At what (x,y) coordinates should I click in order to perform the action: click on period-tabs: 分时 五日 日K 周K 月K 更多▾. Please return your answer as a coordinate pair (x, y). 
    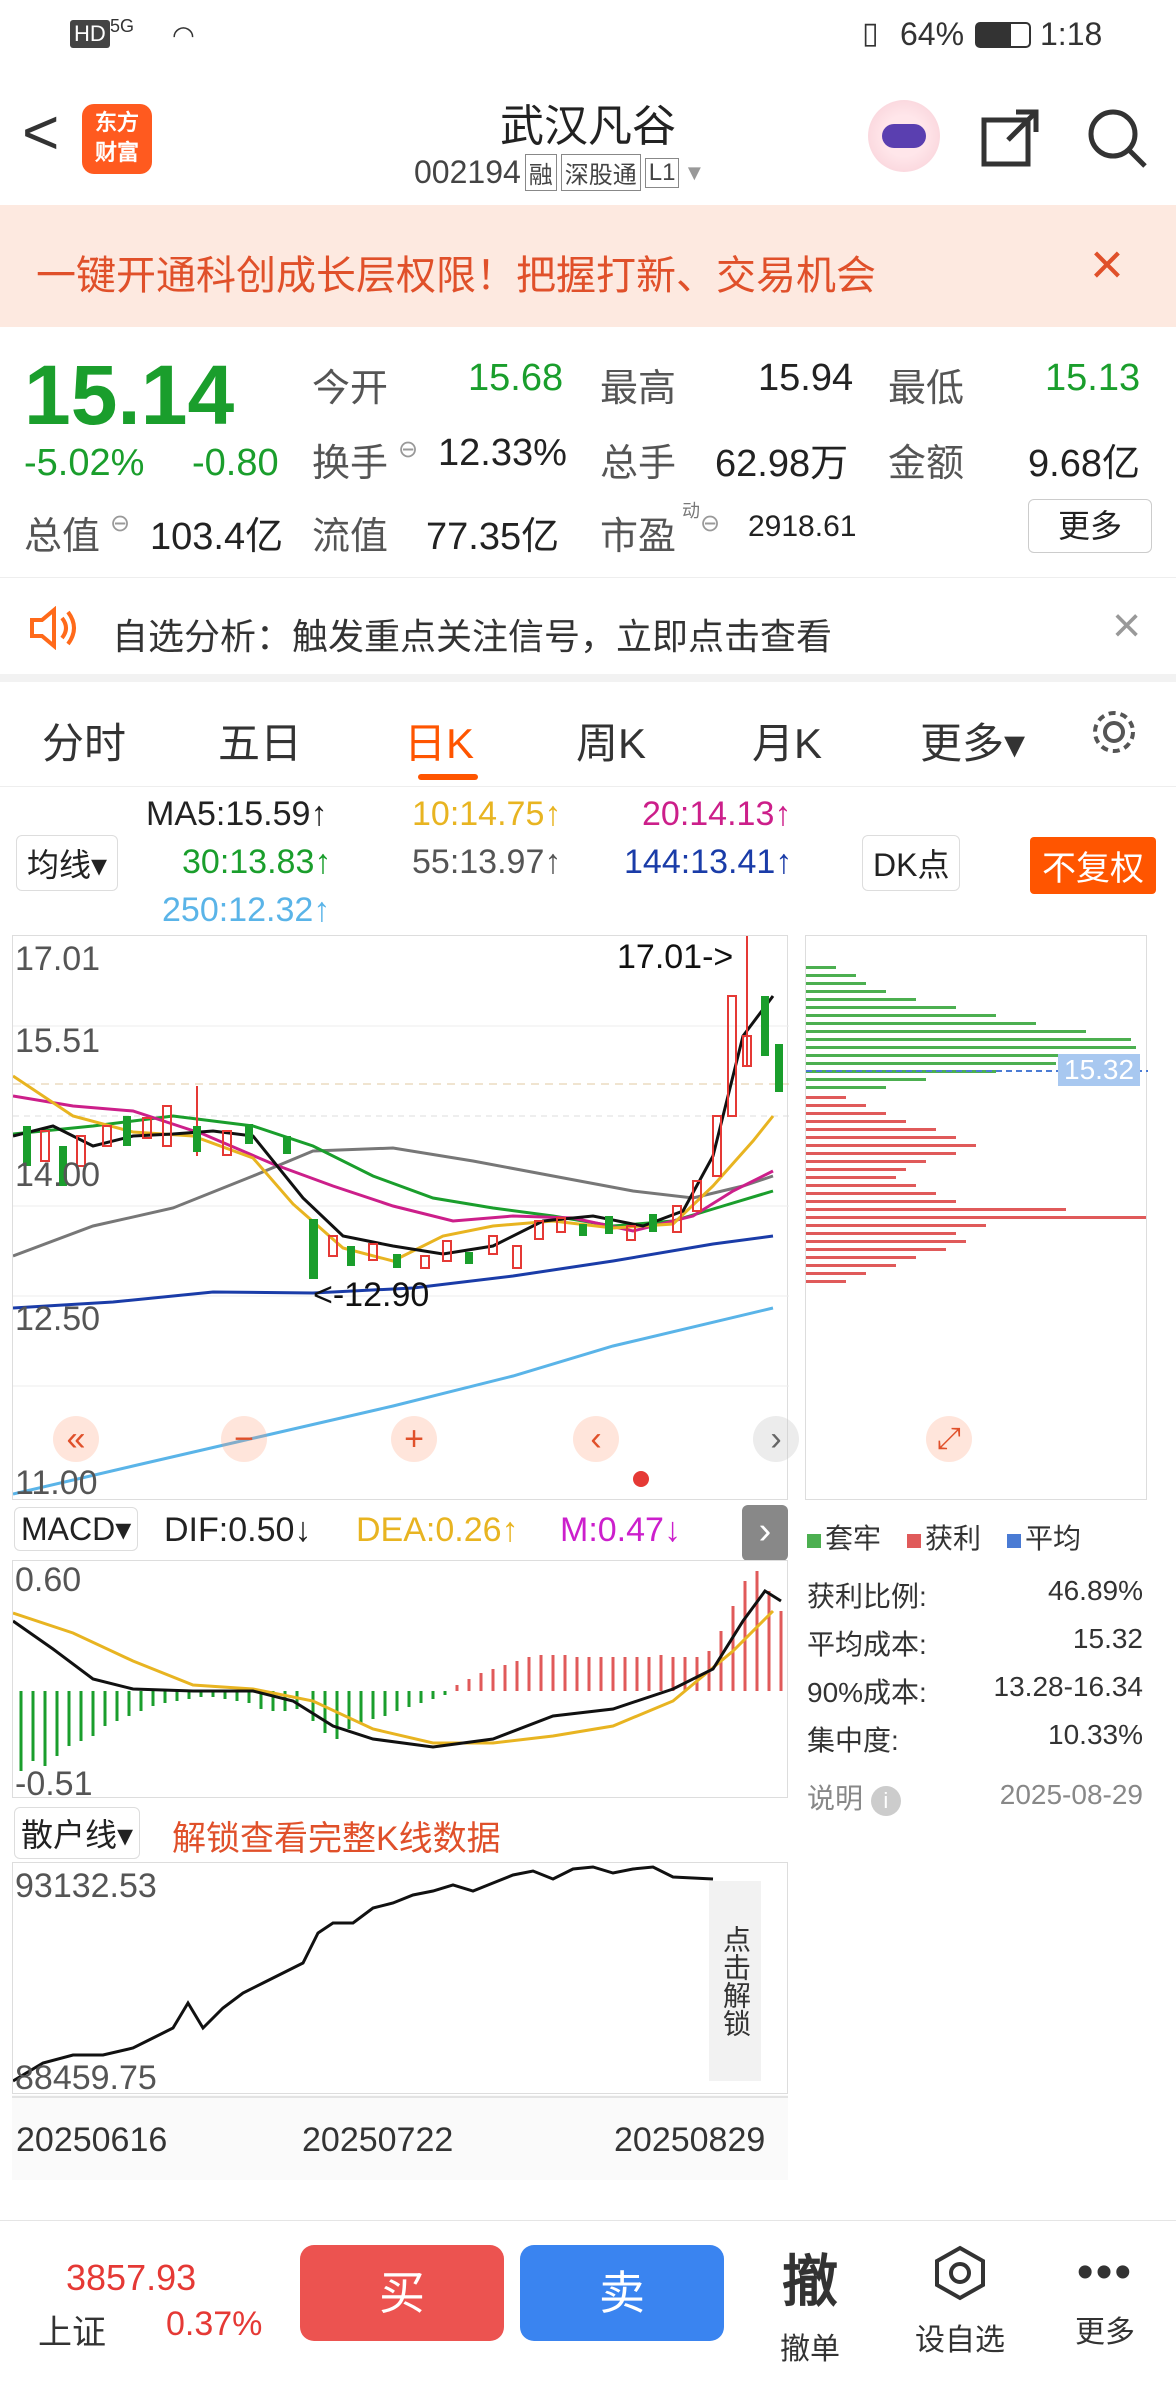
    Looking at the image, I should click on (588, 734).